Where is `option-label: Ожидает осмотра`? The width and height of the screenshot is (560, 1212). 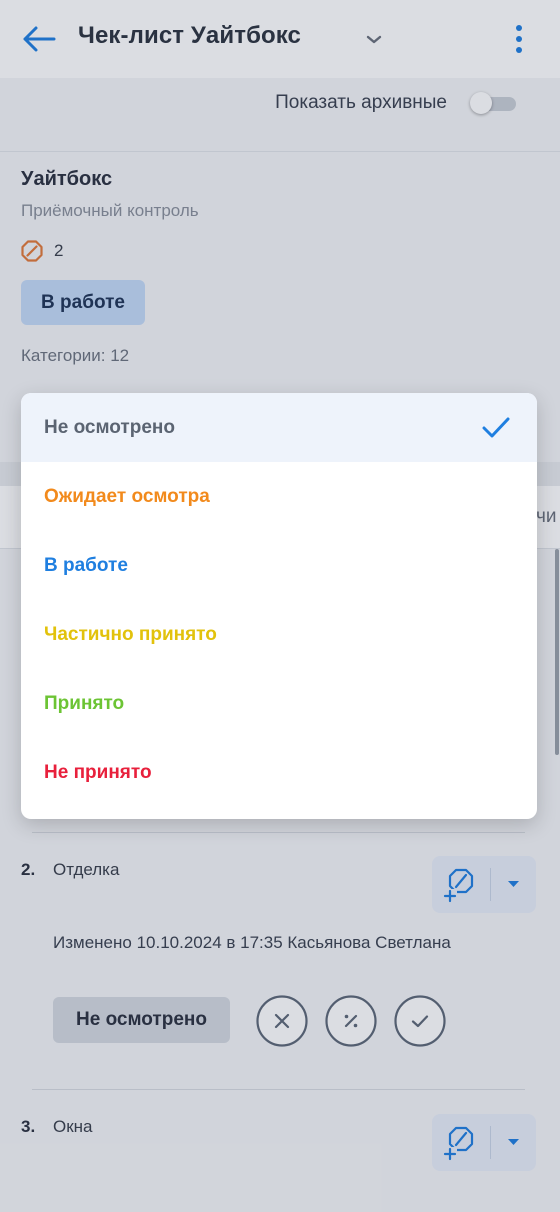 option-label: Ожидает осмотра is located at coordinates (127, 496).